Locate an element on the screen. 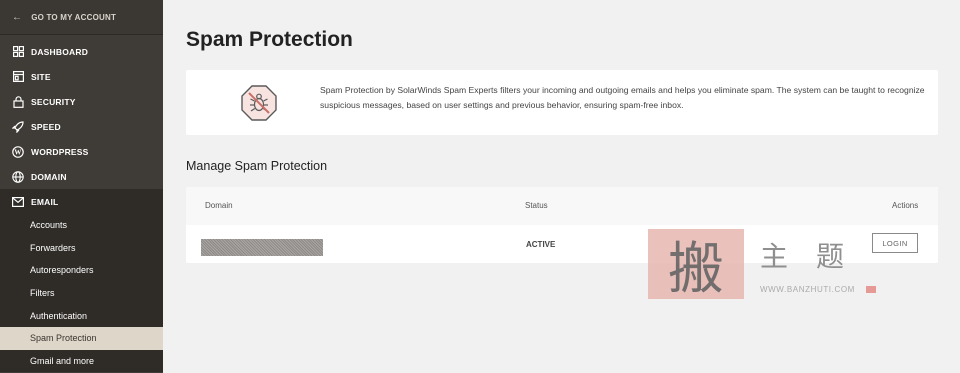 The width and height of the screenshot is (960, 373). nav-site-label: SITE is located at coordinates (41, 76).